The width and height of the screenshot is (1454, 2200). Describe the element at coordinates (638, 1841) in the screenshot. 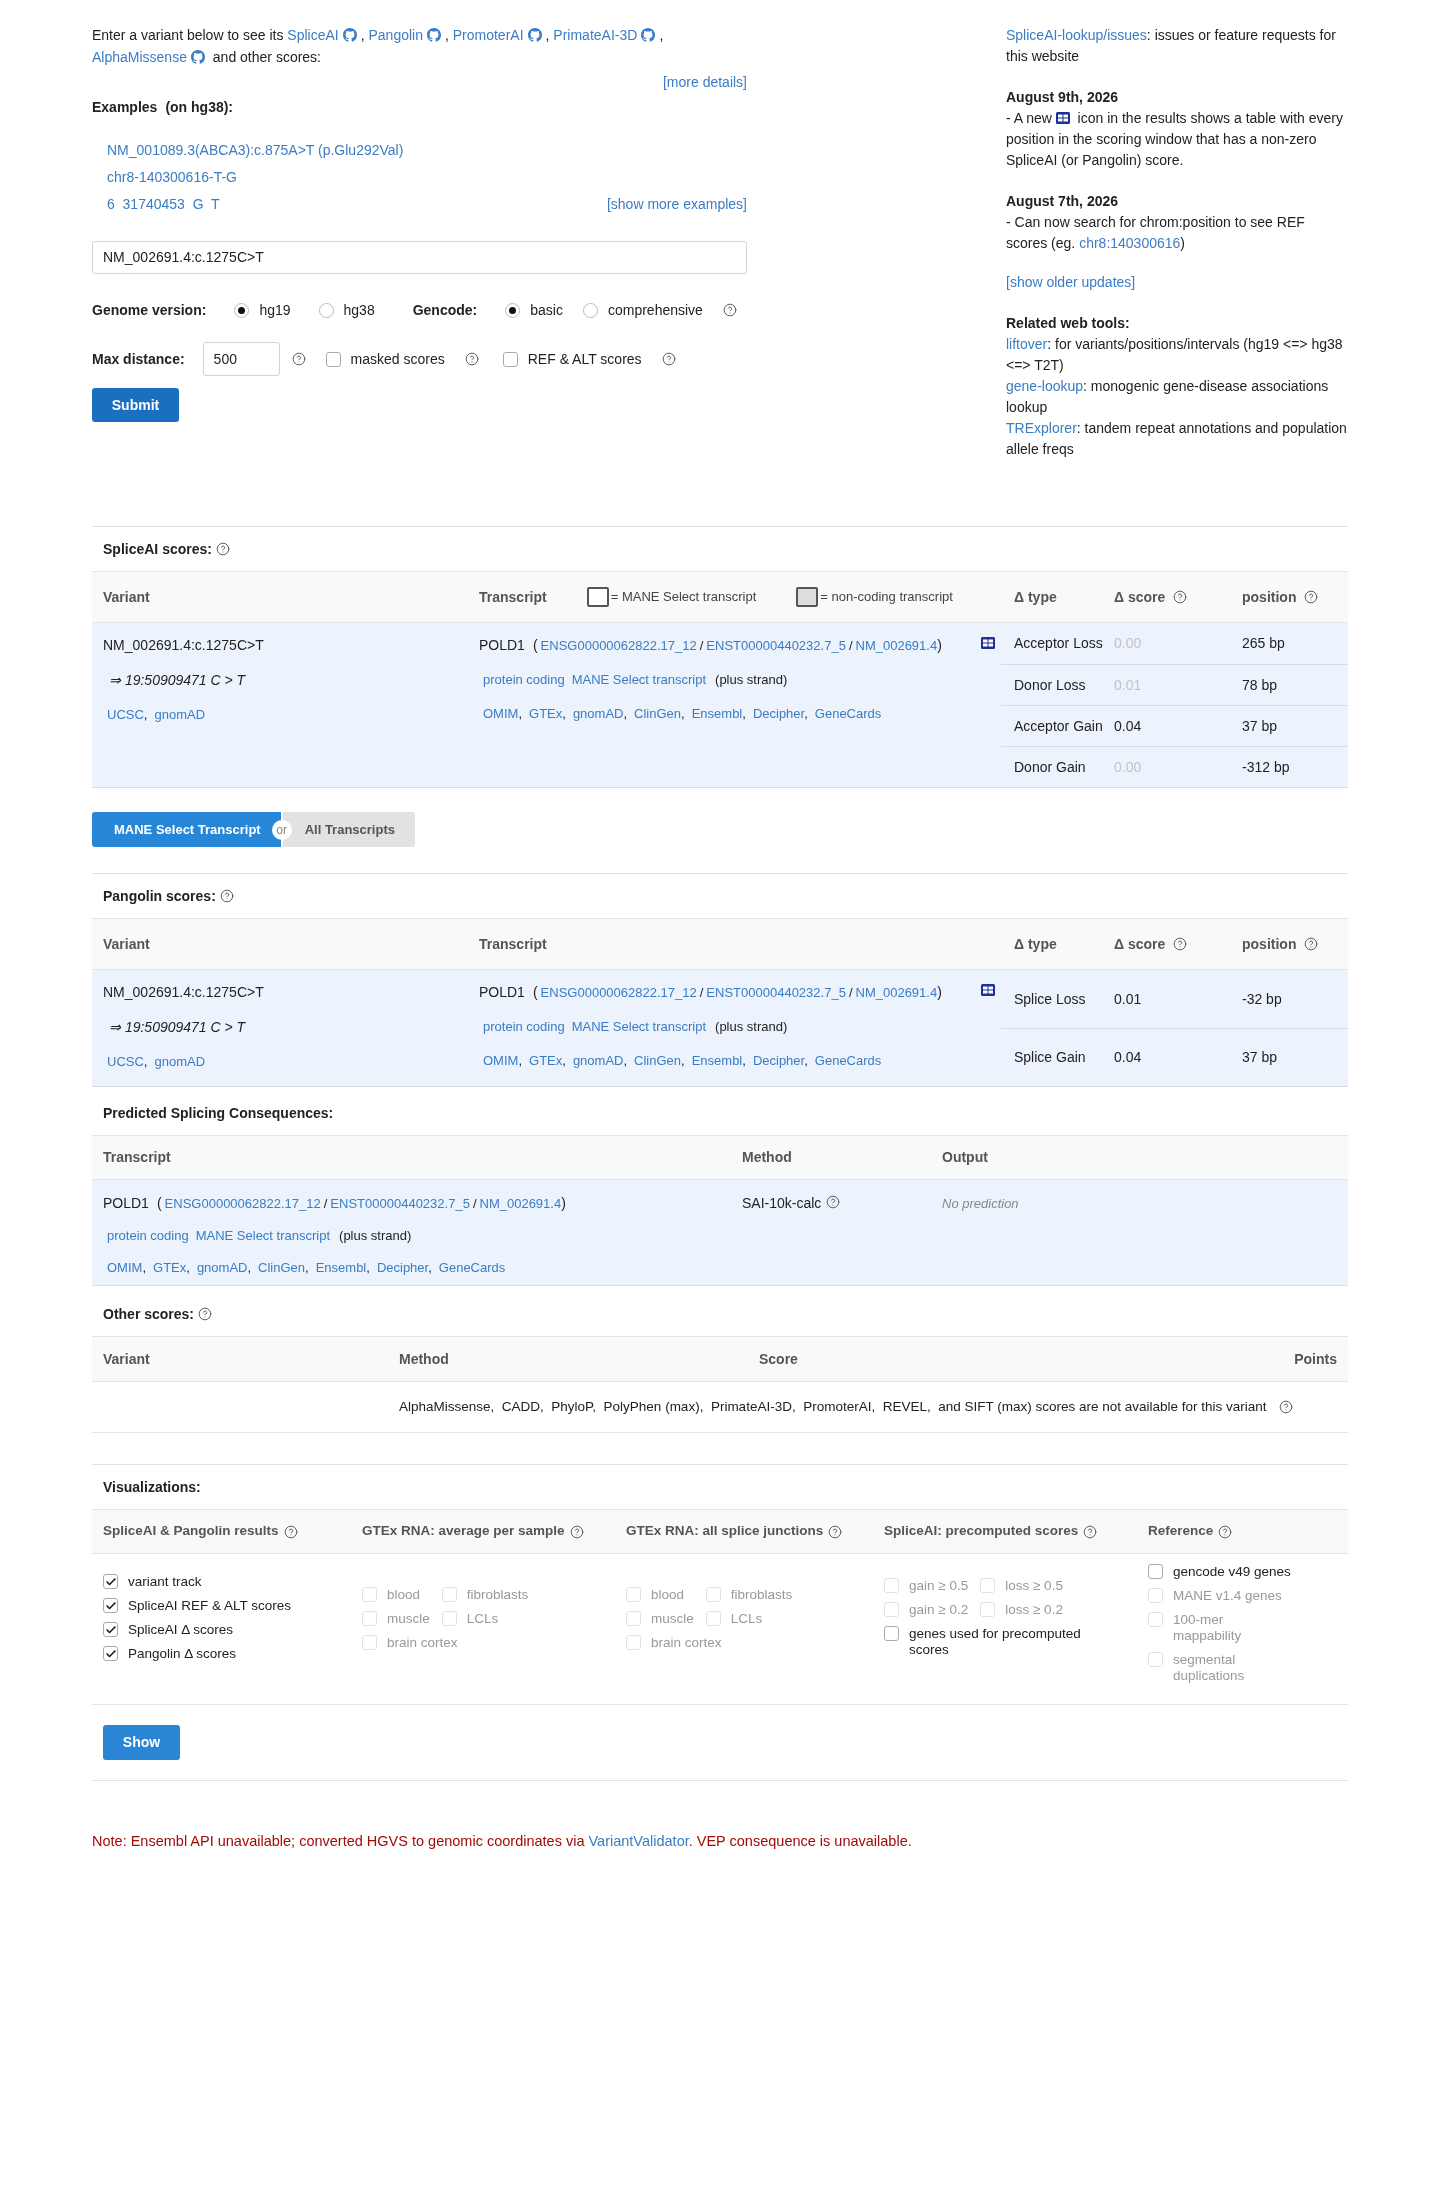

I see `link: VariantValidator` at that location.